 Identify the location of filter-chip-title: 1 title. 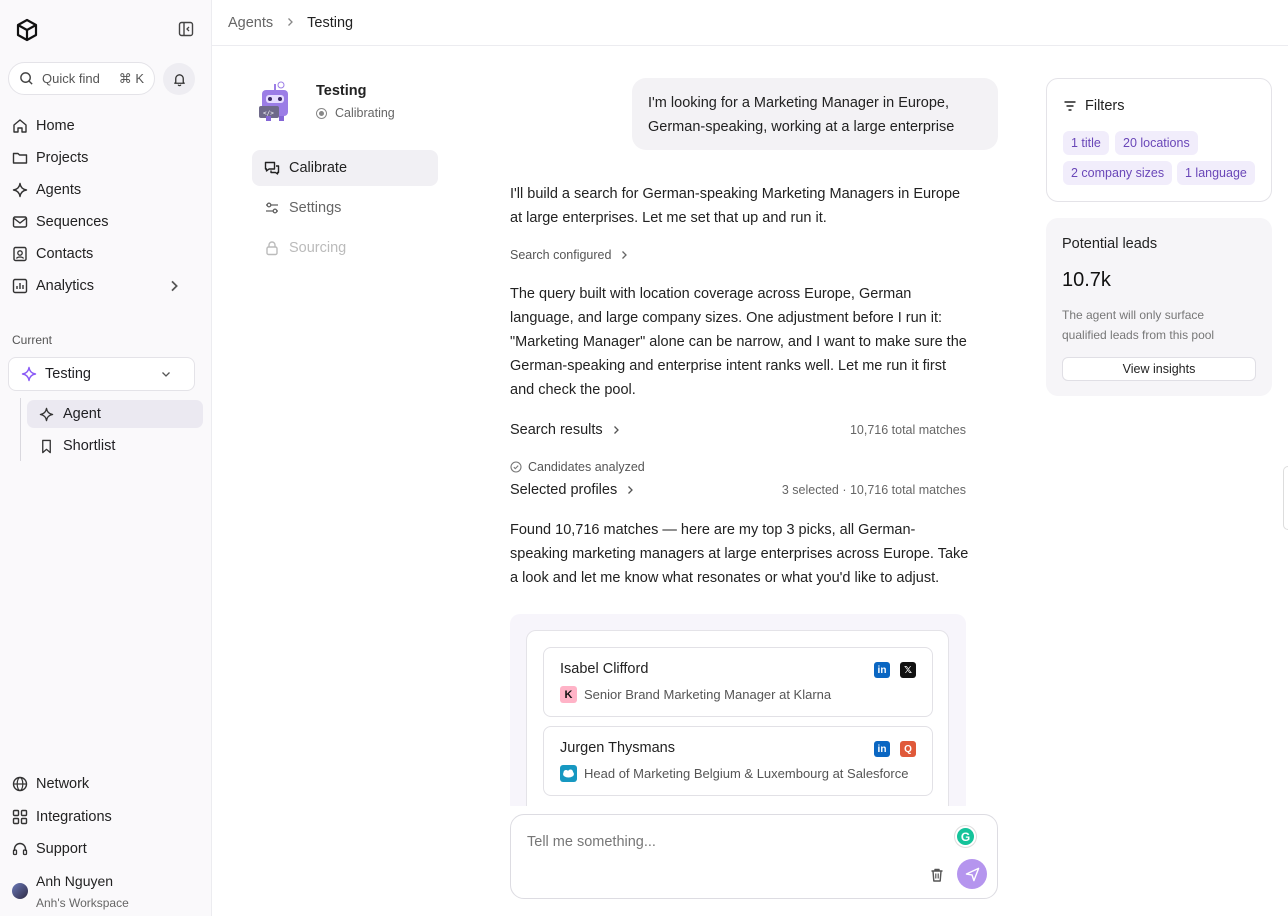
(1086, 143).